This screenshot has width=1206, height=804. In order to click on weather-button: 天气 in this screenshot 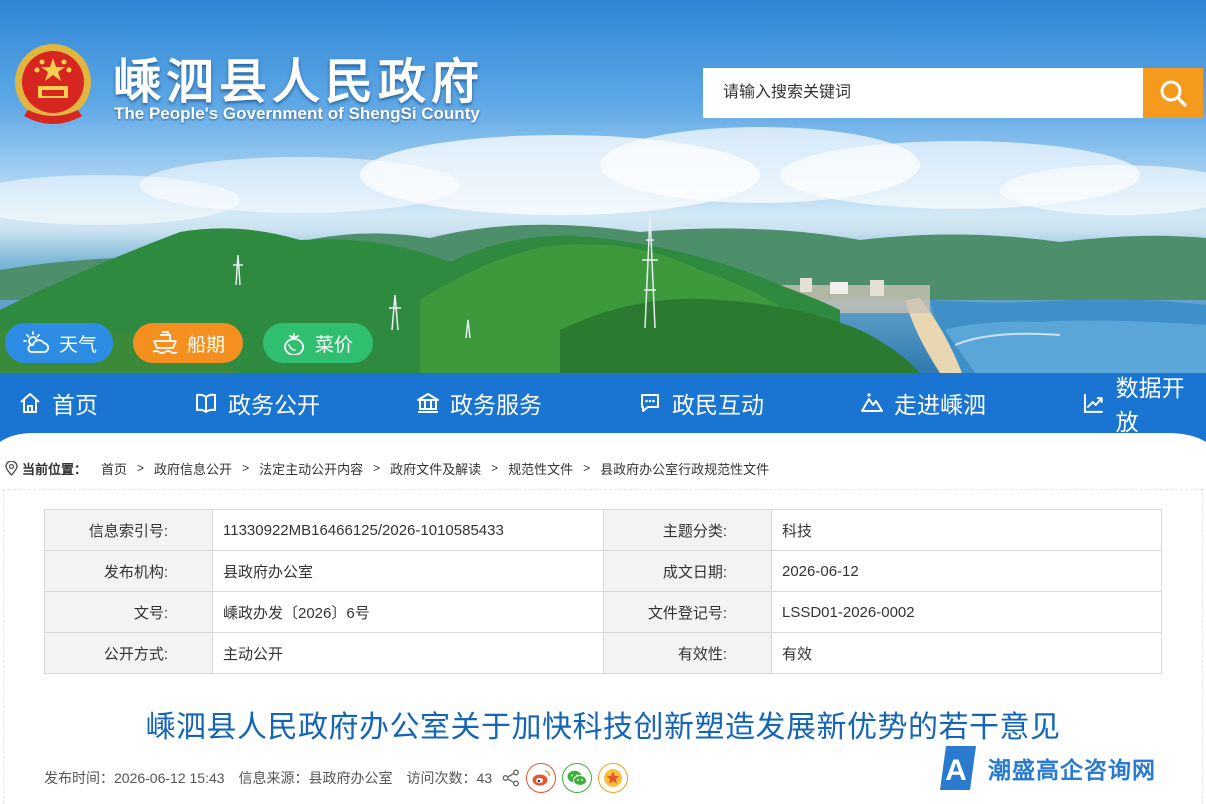, I will do `click(59, 343)`.